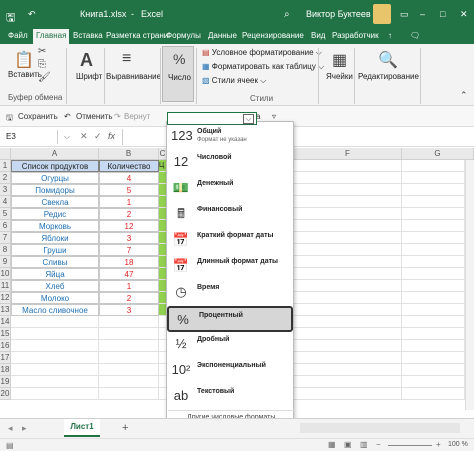 Image resolution: width=474 pixels, height=451 pixels. Describe the element at coordinates (55, 202) in the screenshot. I see `cell-a4: Свекла` at that location.